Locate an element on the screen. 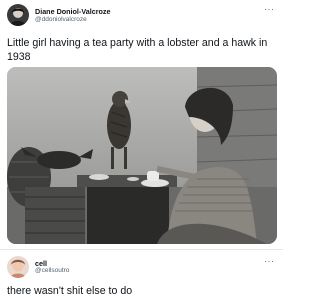  divider is located at coordinates (141, 249).